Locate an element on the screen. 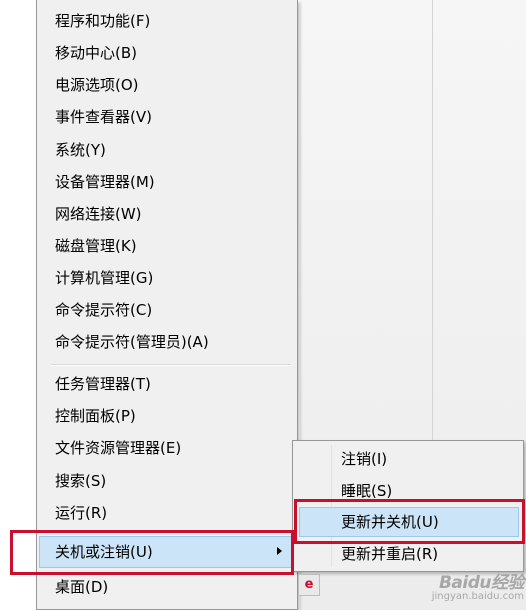  menu-item-control-panel: 控制面板(P) is located at coordinates (95, 416).